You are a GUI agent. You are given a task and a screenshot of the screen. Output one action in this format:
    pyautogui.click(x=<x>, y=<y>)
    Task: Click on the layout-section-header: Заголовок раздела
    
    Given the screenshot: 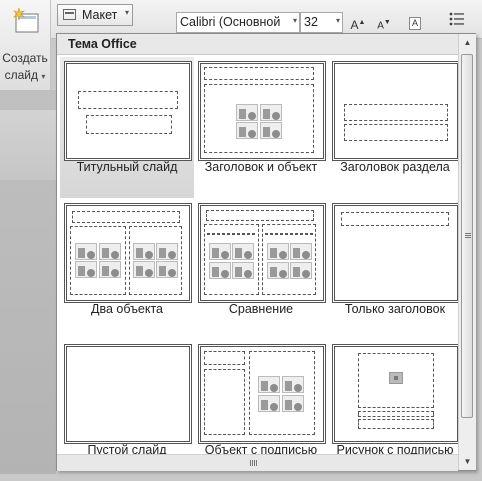 What is the action you would take?
    pyautogui.click(x=395, y=127)
    